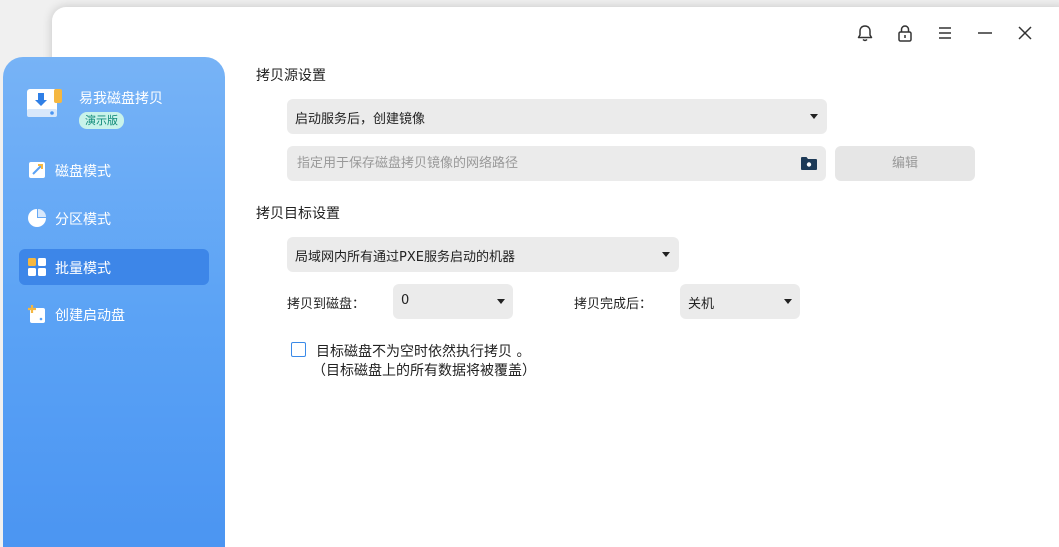  I want to click on sidebar-item-create-boot-disk: 创建启动盘, so click(114, 314).